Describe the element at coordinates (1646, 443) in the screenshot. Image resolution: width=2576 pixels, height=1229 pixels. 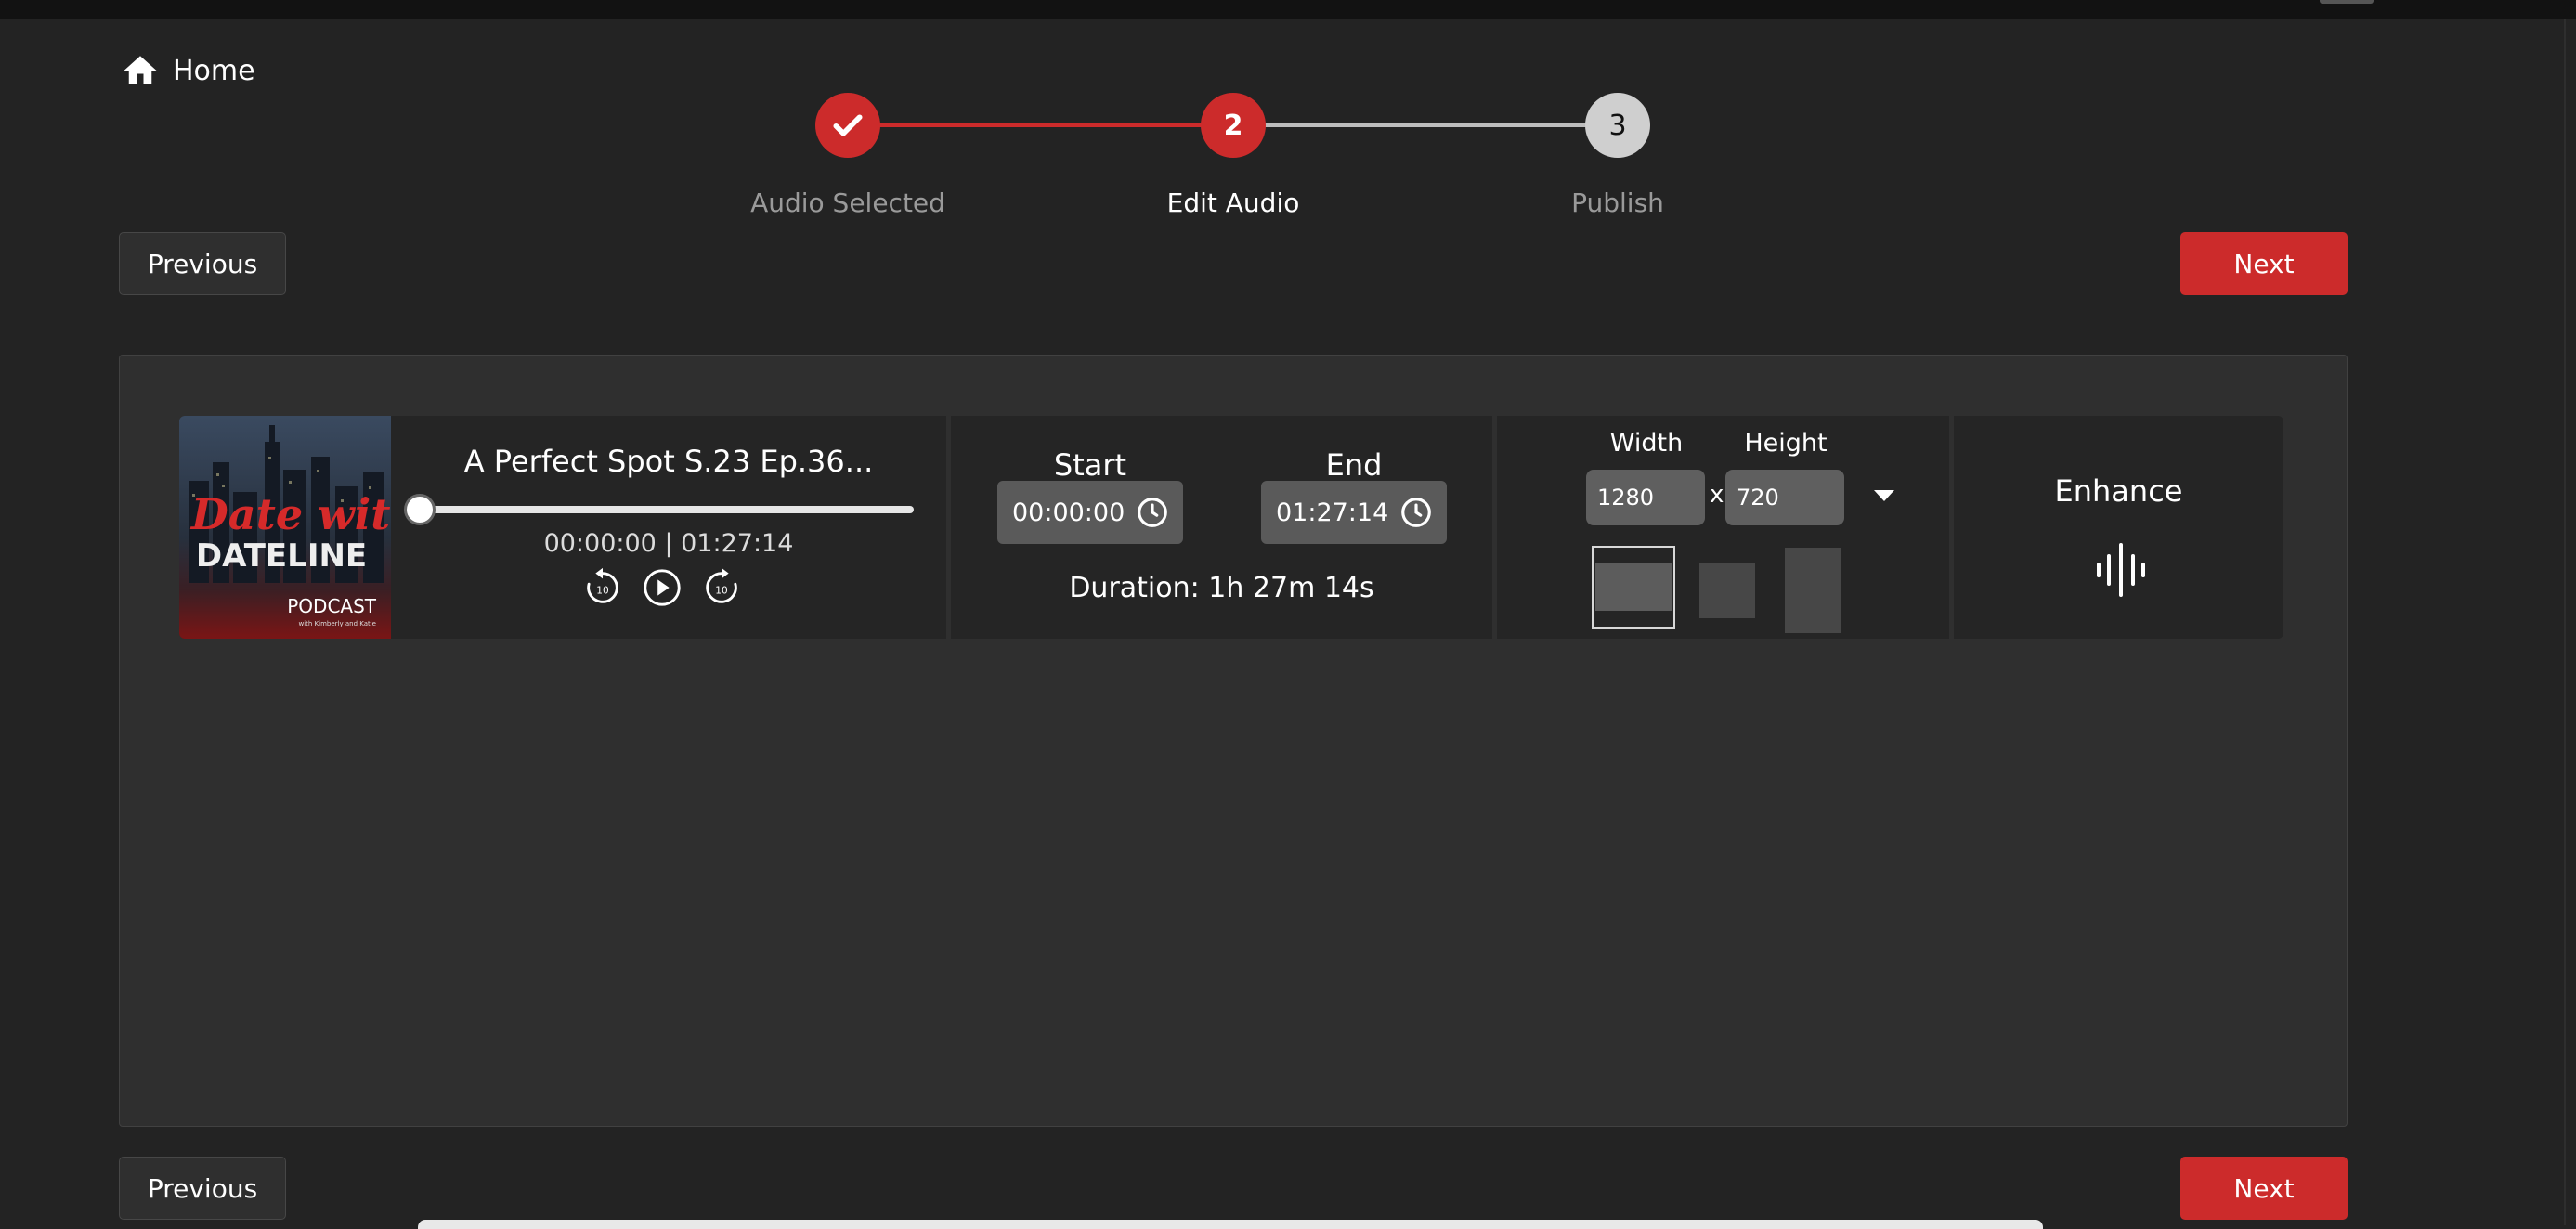
I see `width-label: Width` at that location.